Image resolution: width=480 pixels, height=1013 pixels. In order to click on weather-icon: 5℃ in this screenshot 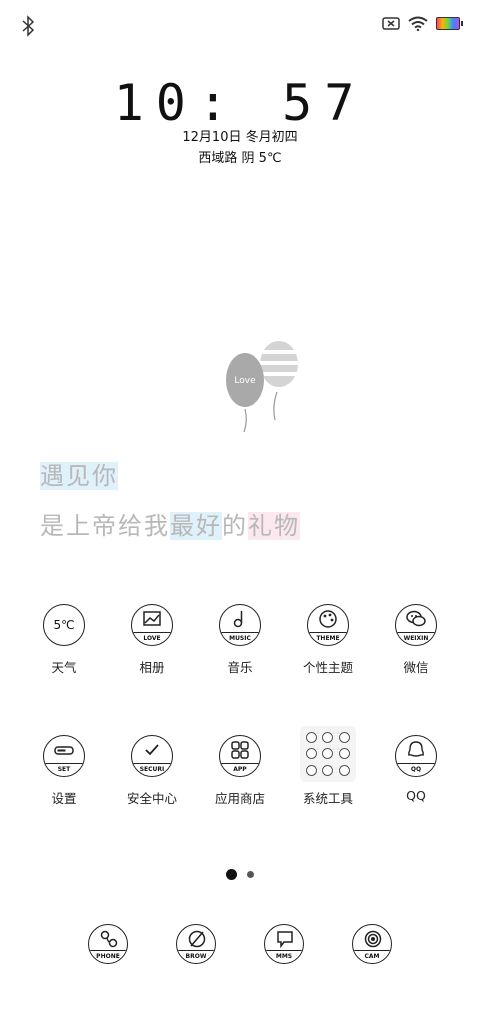, I will do `click(64, 625)`.